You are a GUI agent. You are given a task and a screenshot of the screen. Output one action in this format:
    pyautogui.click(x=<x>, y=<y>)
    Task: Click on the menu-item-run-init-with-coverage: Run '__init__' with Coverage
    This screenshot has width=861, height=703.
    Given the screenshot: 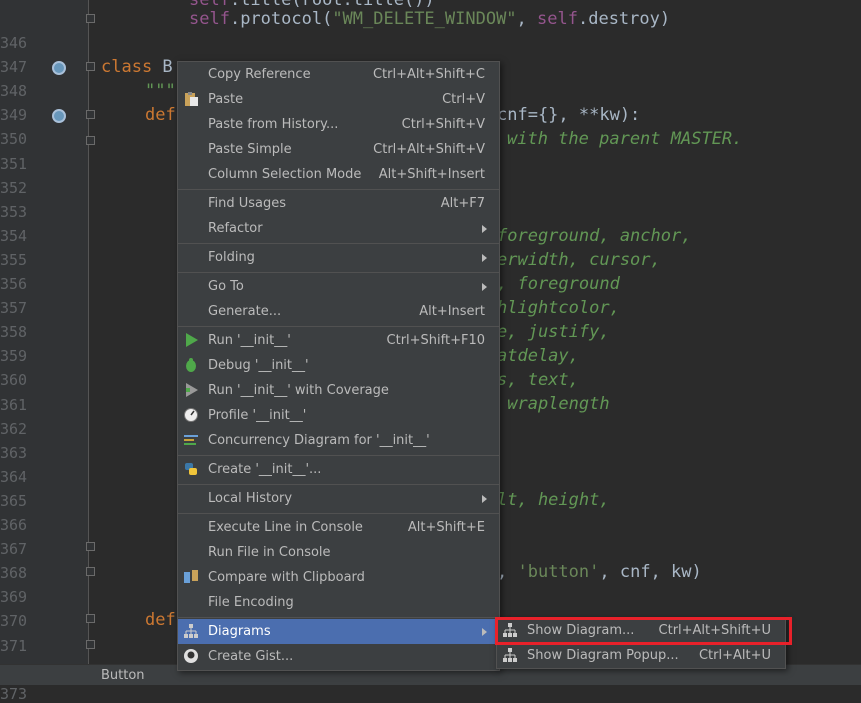 What is the action you would take?
    pyautogui.click(x=338, y=390)
    